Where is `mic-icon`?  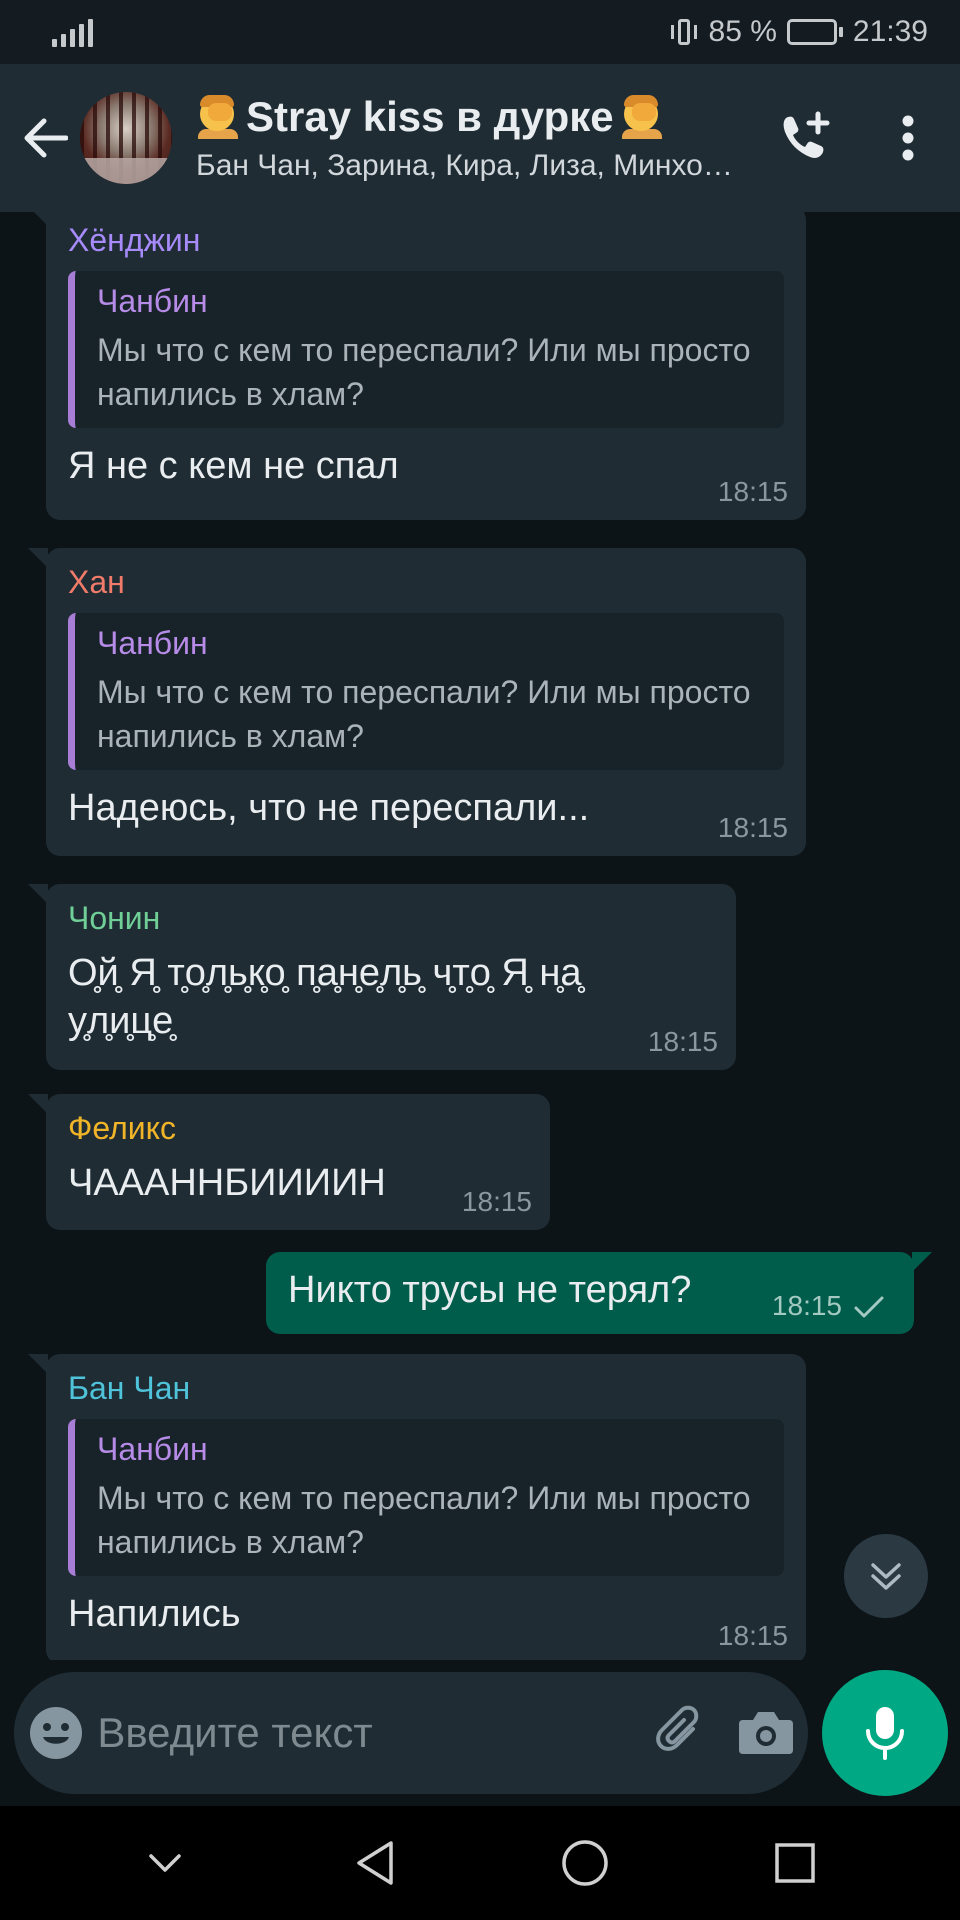 mic-icon is located at coordinates (885, 1733).